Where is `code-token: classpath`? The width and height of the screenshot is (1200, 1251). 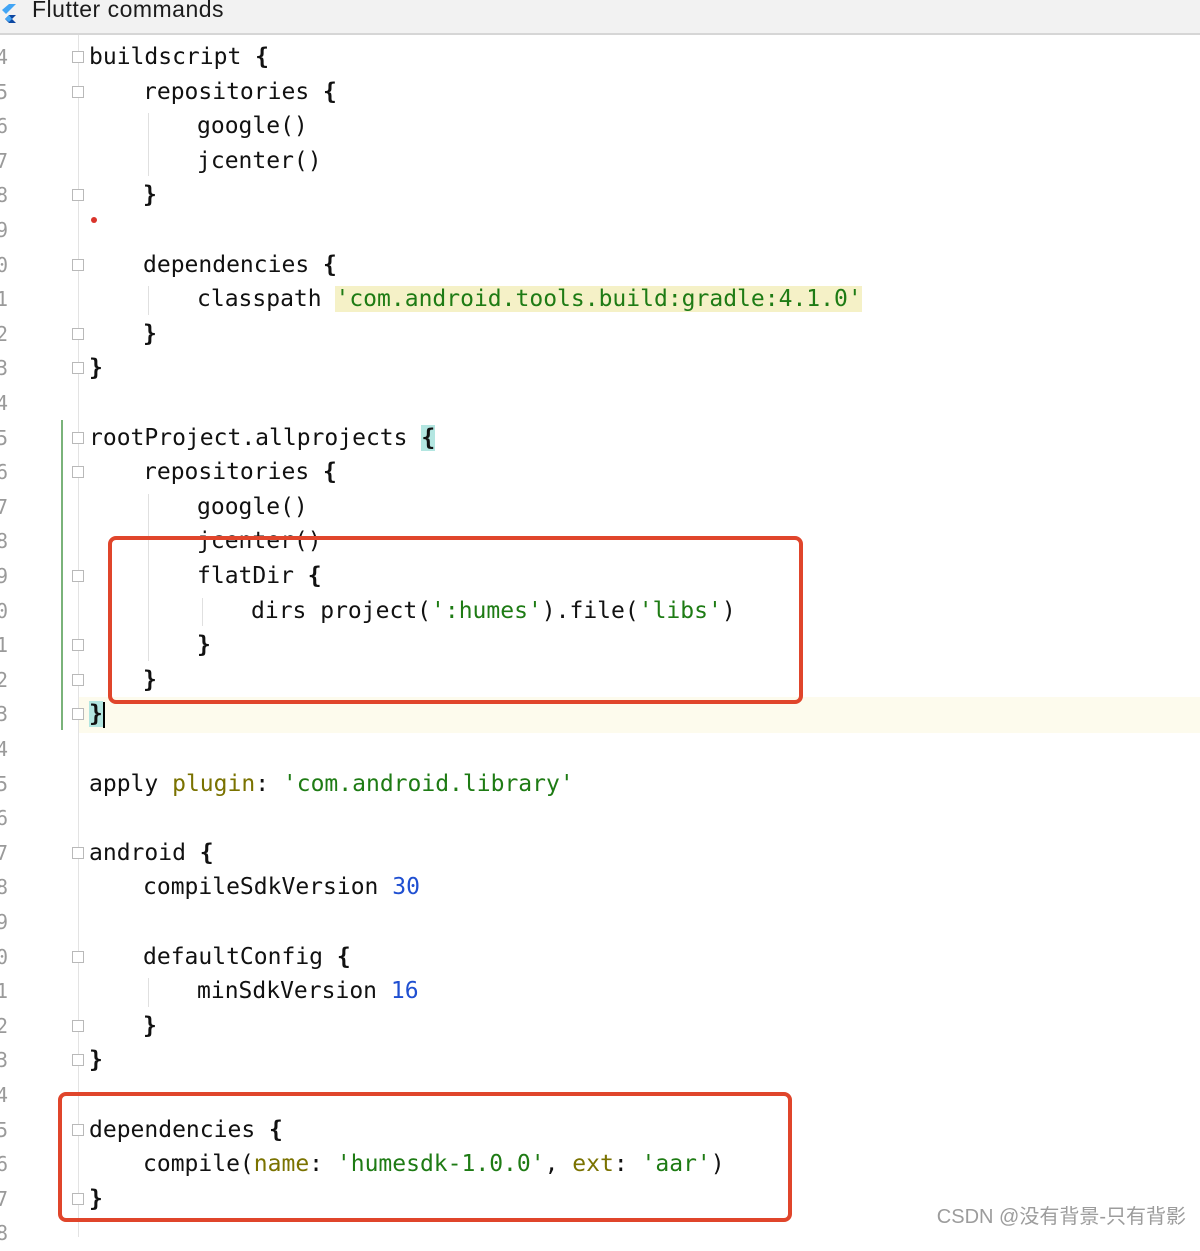 code-token: classpath is located at coordinates (266, 299).